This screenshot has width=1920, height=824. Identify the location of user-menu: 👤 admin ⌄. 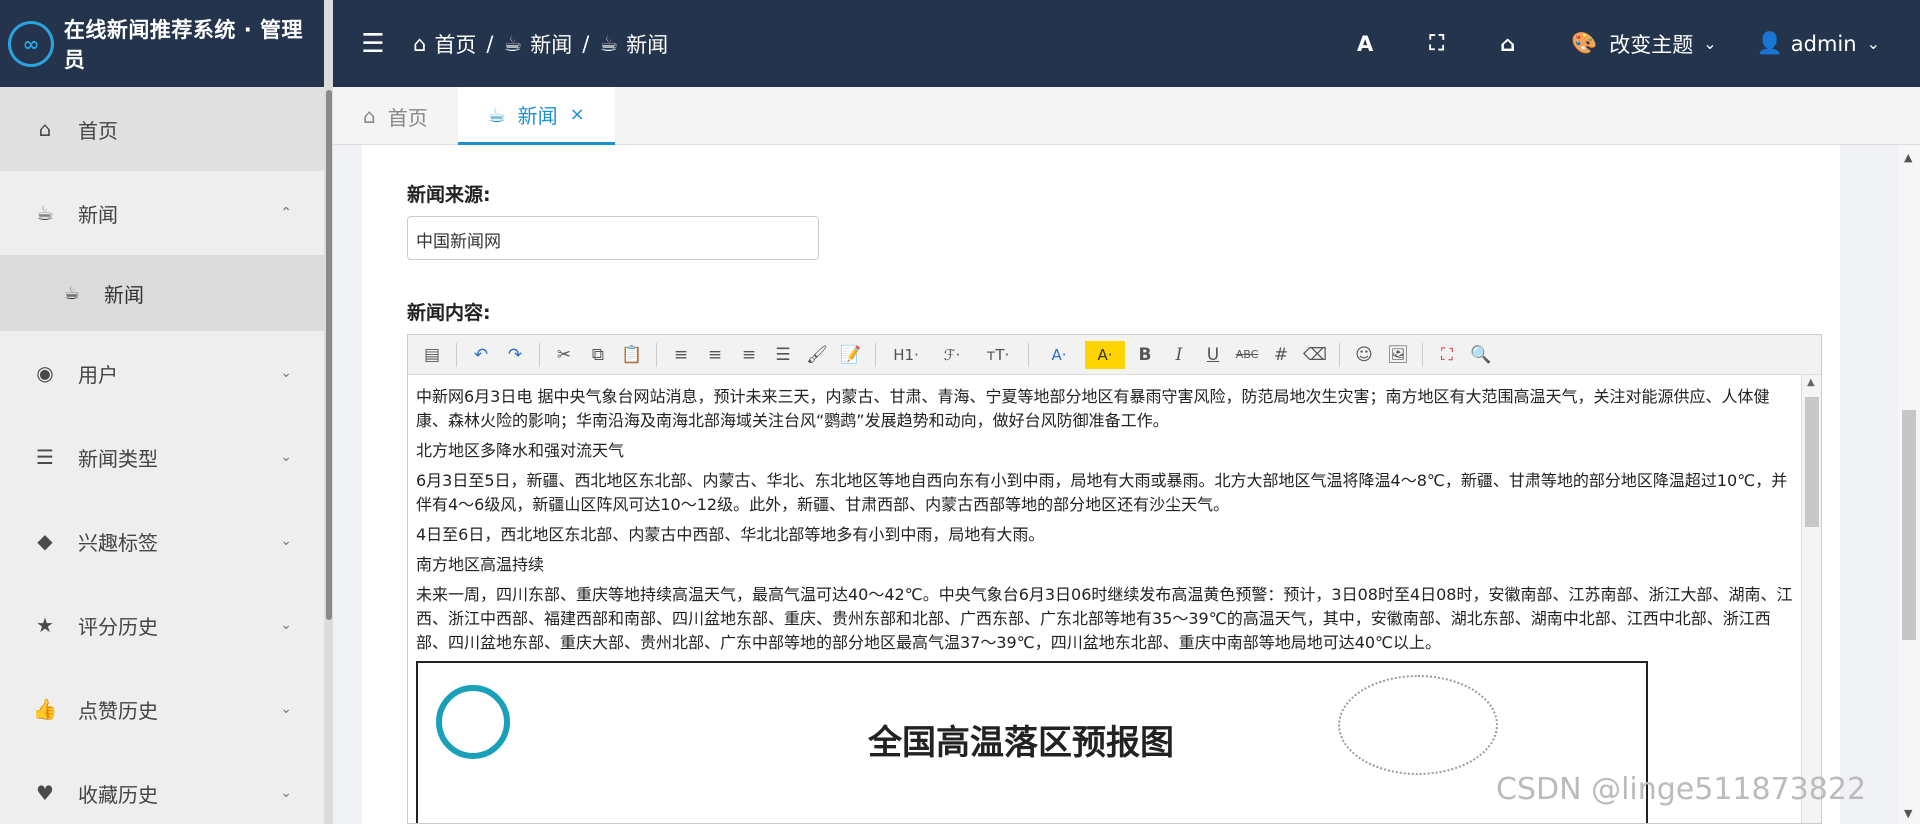
(1818, 43).